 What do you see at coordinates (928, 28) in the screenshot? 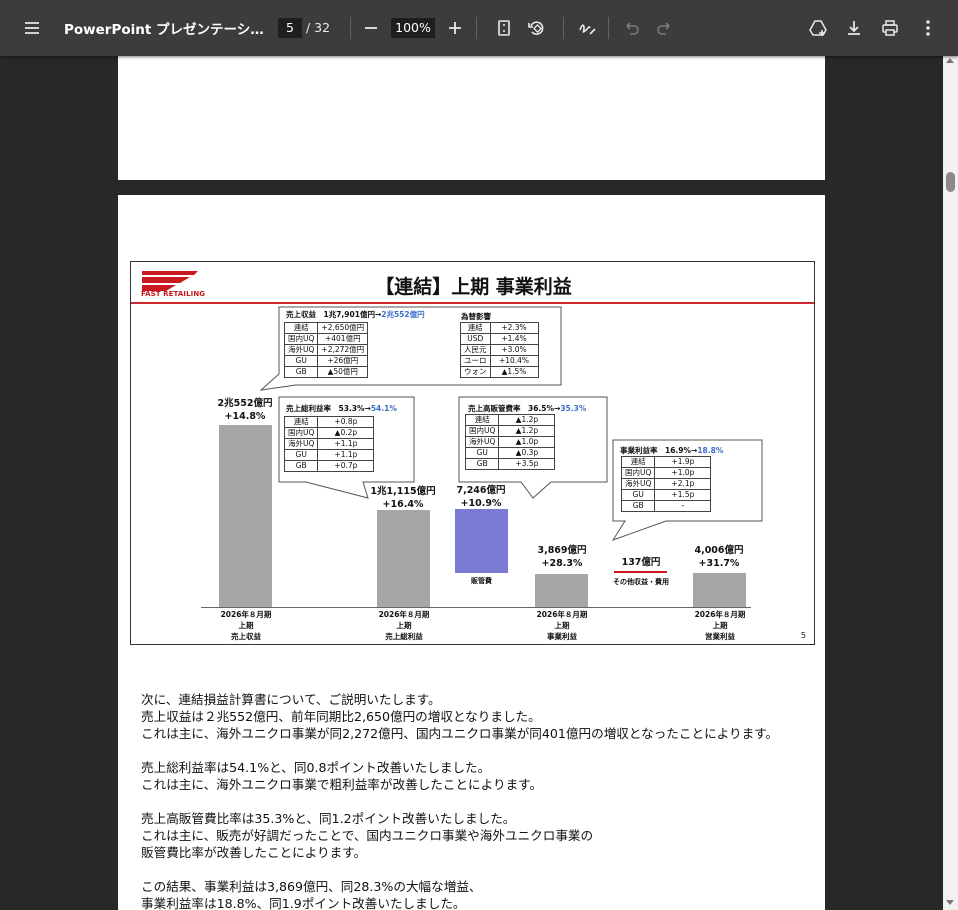
I see `more-options-icon` at bounding box center [928, 28].